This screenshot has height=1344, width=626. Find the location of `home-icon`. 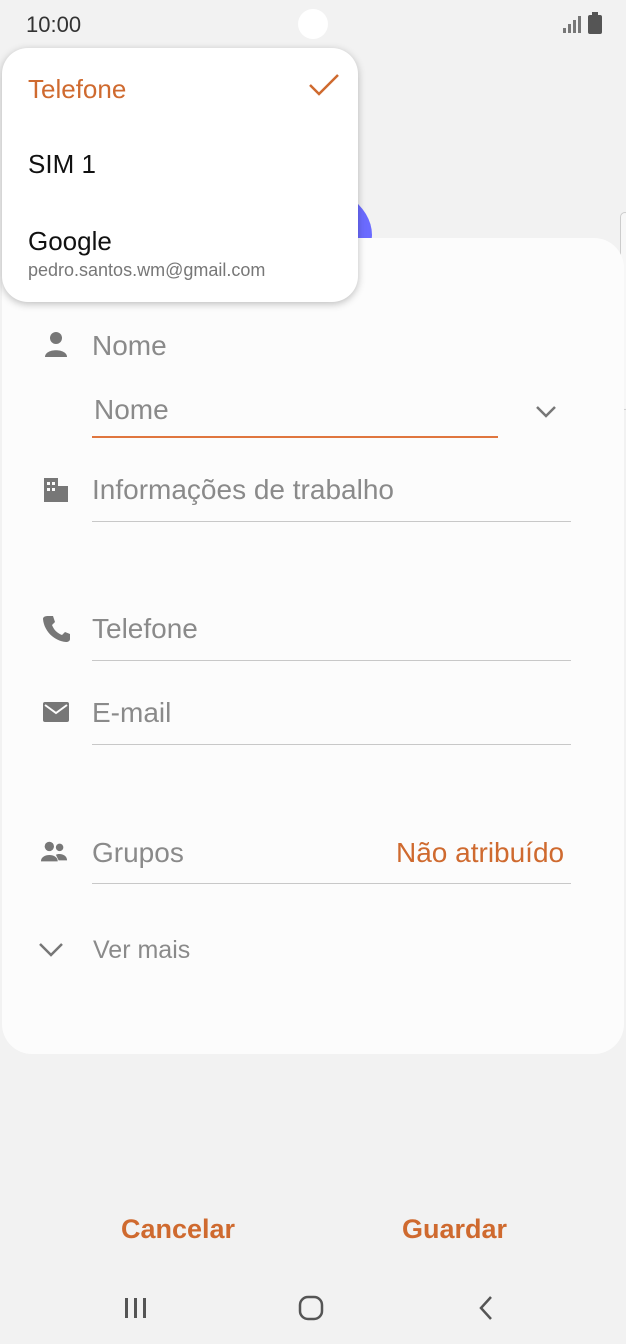

home-icon is located at coordinates (311, 1308).